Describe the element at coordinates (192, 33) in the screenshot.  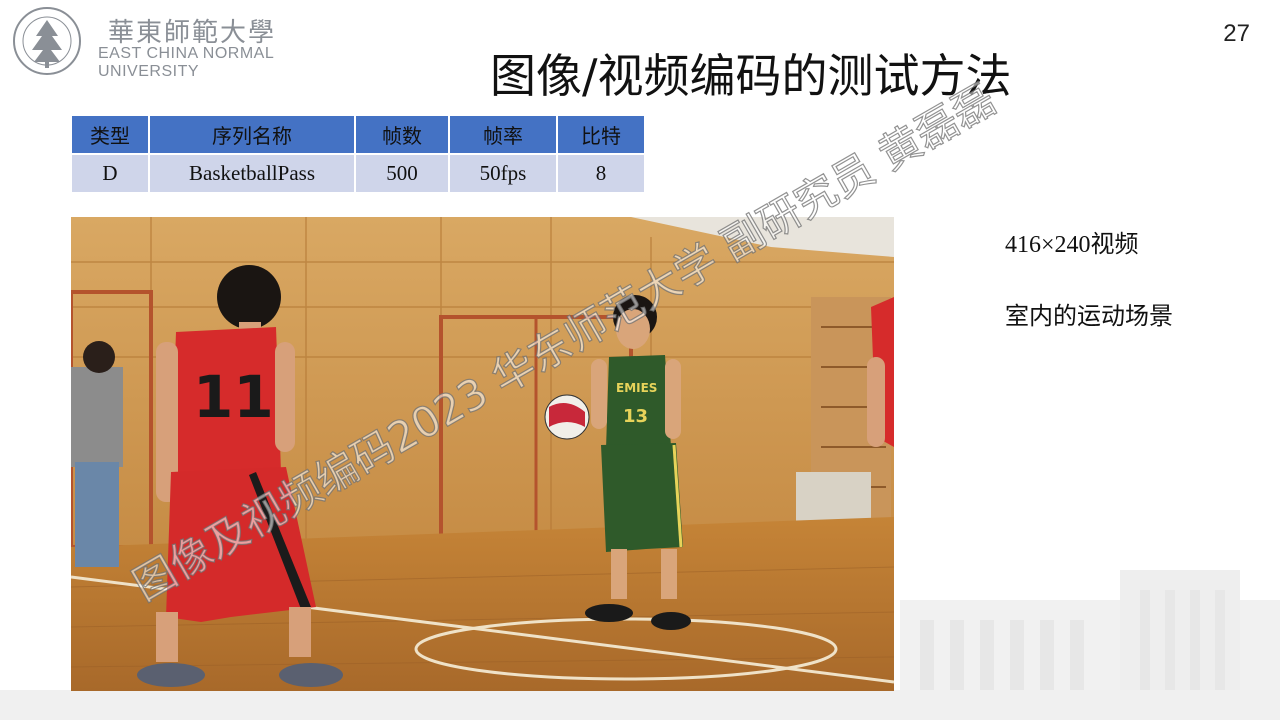
I see `logo-chinese-name: 華東師範大學` at that location.